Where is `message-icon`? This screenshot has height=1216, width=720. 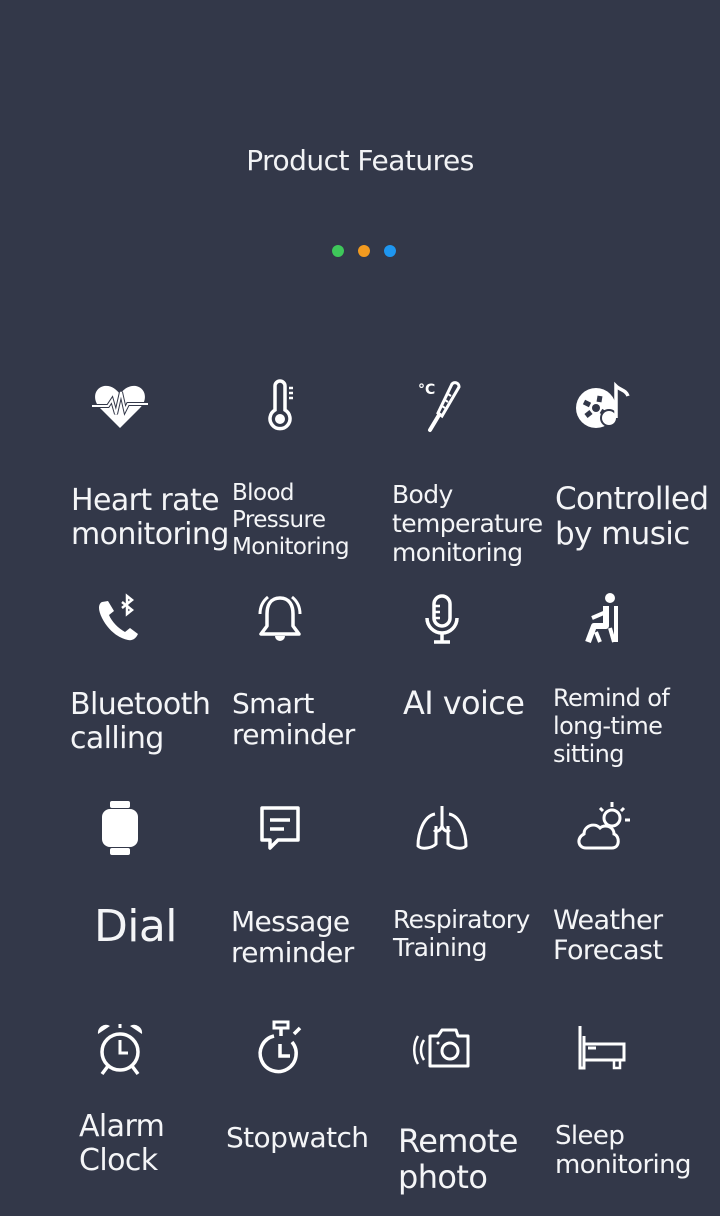
message-icon is located at coordinates (280, 828).